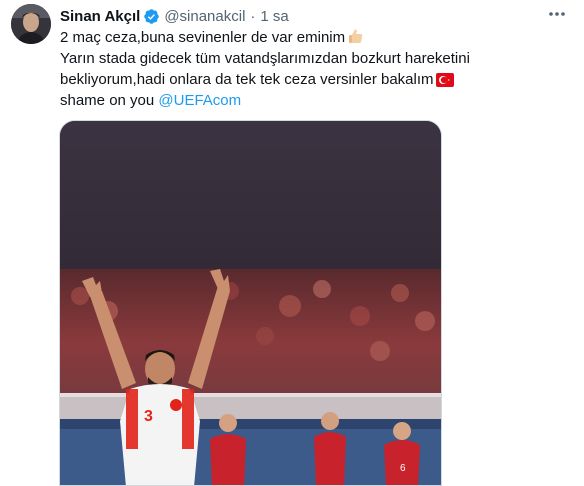 This screenshot has height=486, width=584. What do you see at coordinates (152, 16) in the screenshot?
I see `verified-badge-icon` at bounding box center [152, 16].